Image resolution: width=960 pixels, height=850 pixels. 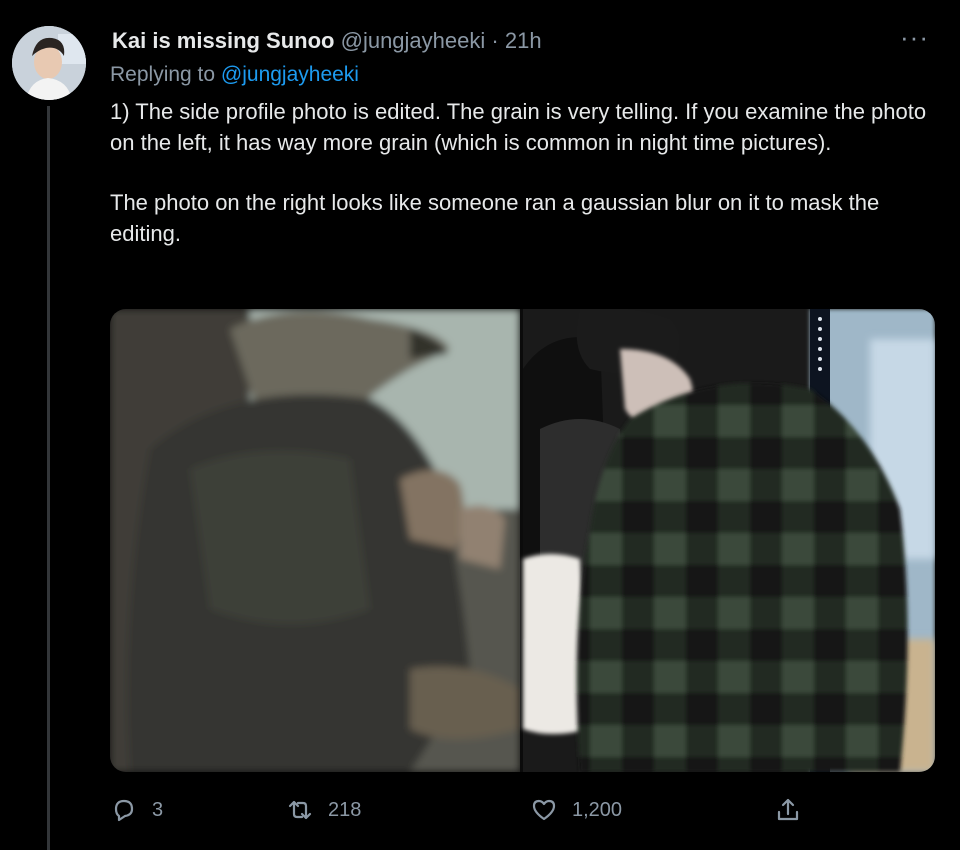 I want to click on user-handle: @jungjayheeki, so click(x=413, y=40).